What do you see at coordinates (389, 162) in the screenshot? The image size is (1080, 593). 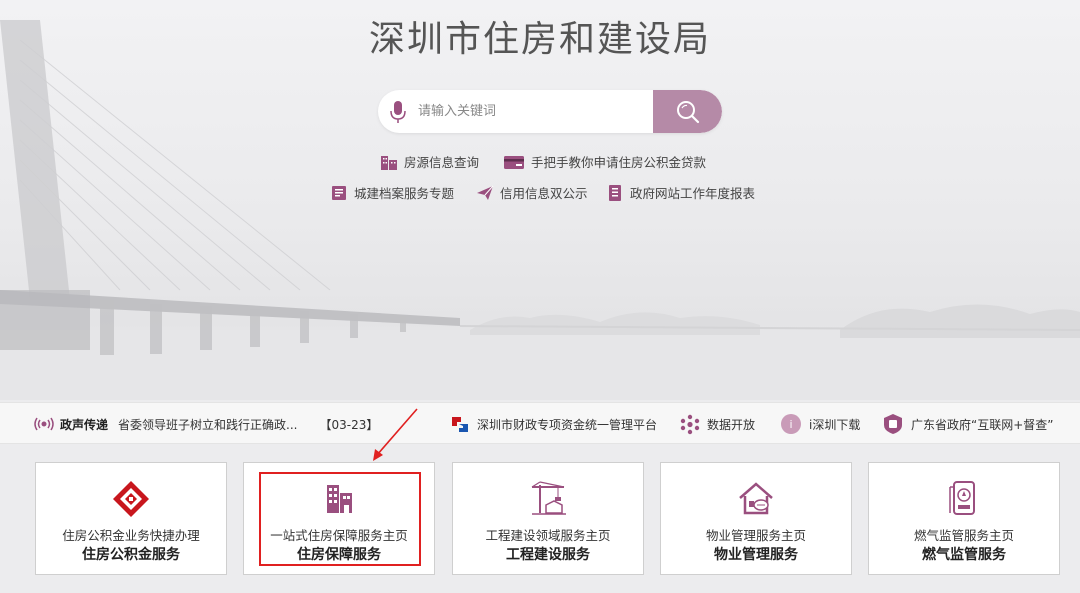 I see `building-icon` at bounding box center [389, 162].